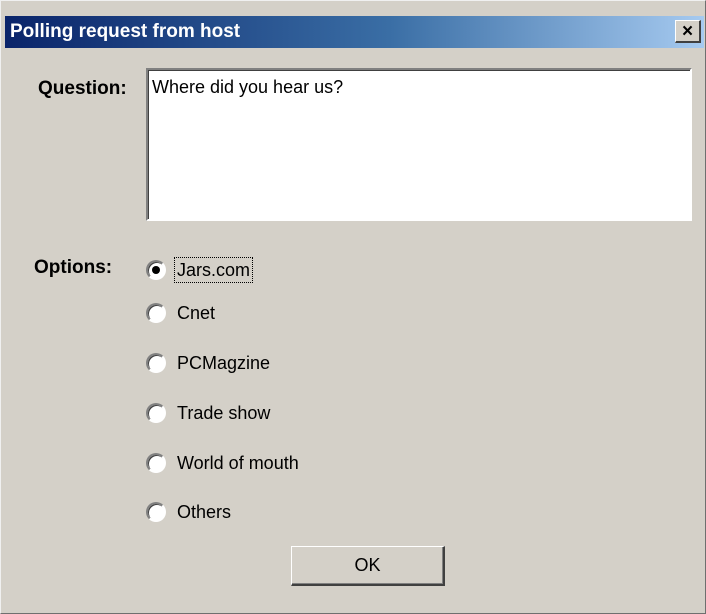 The image size is (706, 614). I want to click on radio-button-pcmagzine, so click(156, 363).